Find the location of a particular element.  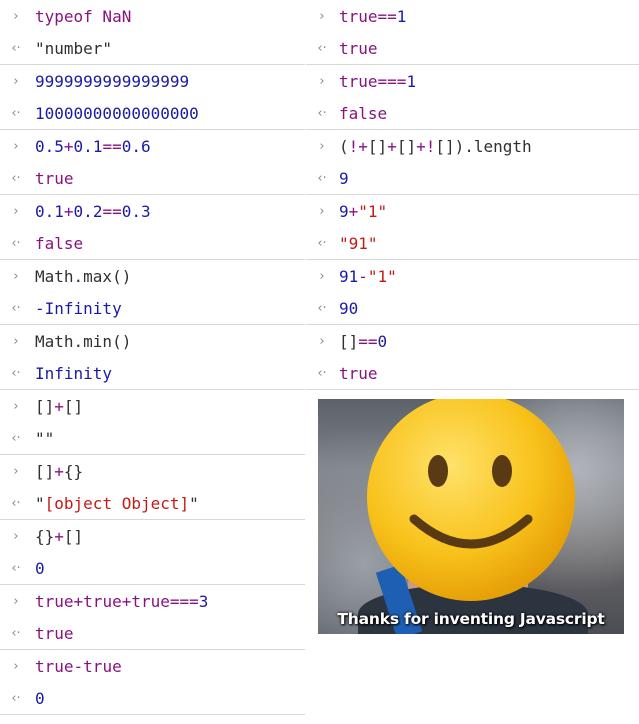

console-expression: []==0 is located at coordinates (363, 341).